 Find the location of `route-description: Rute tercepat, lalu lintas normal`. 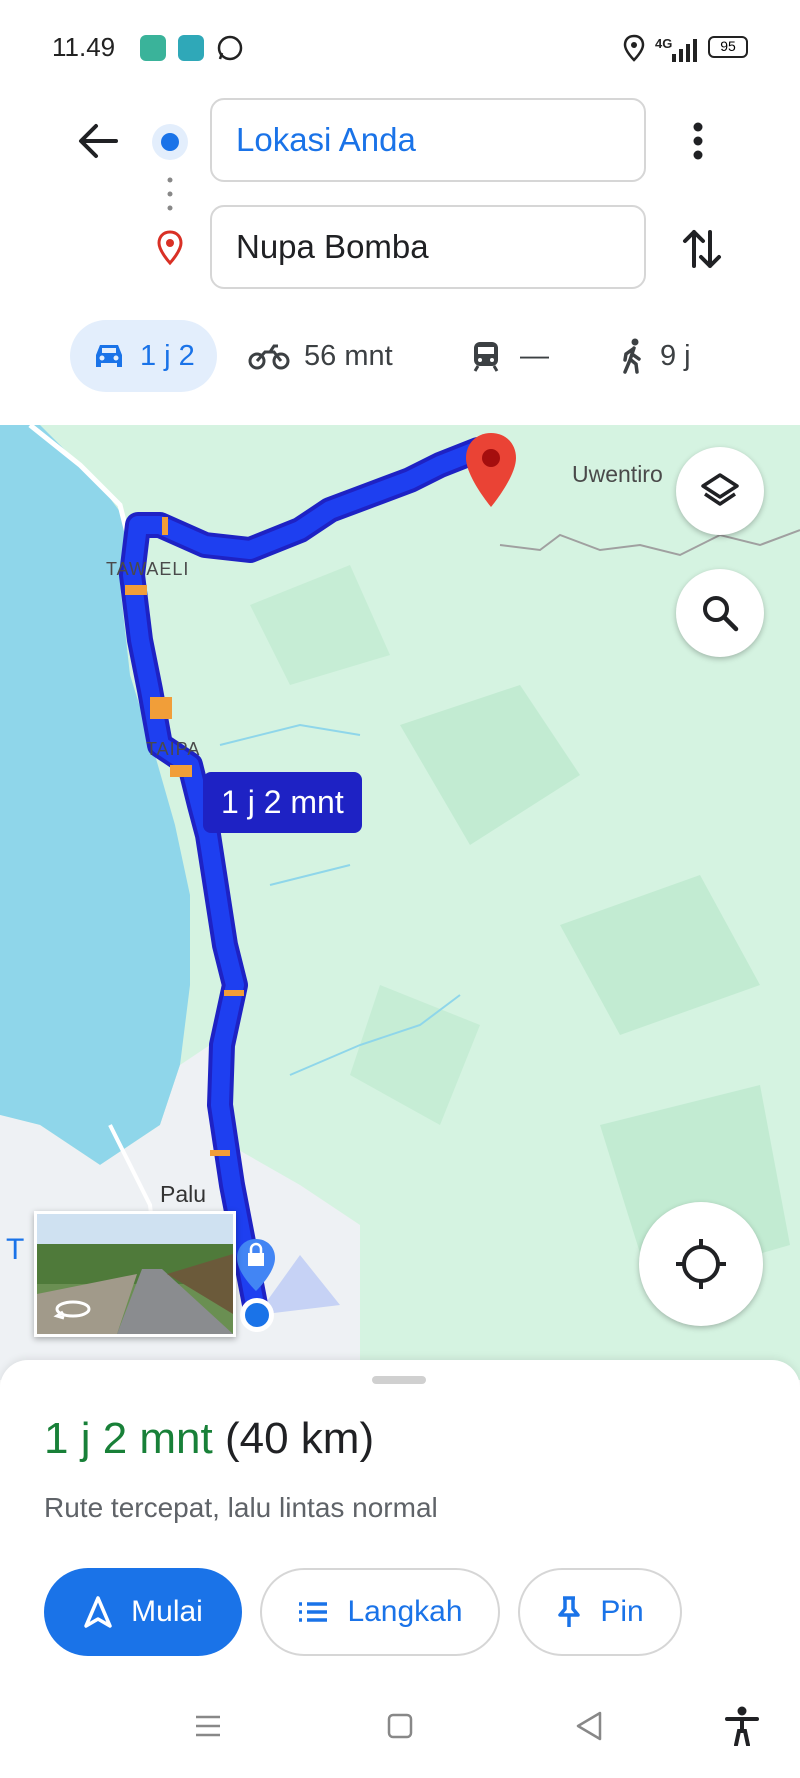

route-description: Rute tercepat, lalu lintas normal is located at coordinates (241, 1507).